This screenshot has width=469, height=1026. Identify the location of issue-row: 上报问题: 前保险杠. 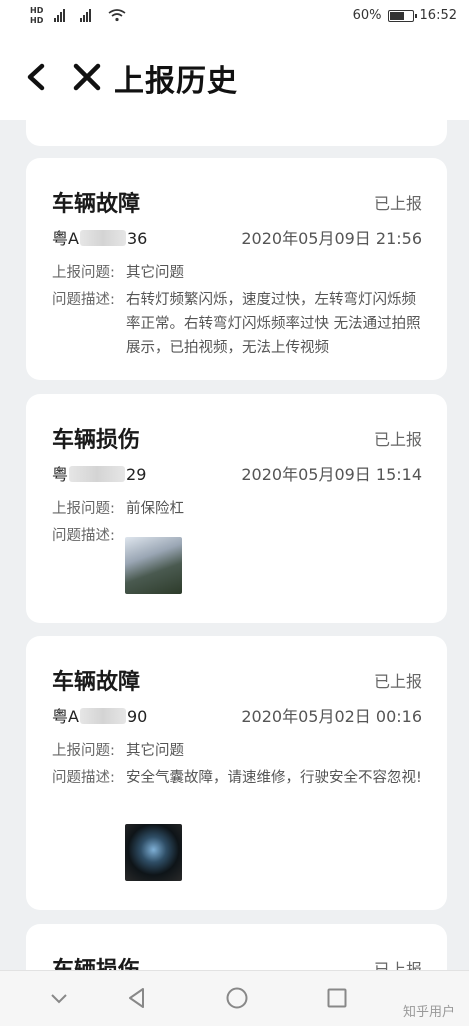
(239, 509).